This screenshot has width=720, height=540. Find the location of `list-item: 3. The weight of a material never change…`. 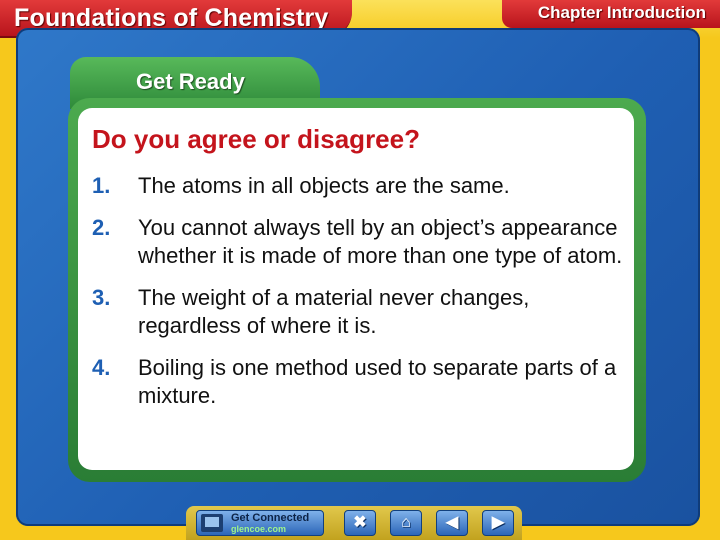

list-item: 3. The weight of a material never change… is located at coordinates (367, 312).